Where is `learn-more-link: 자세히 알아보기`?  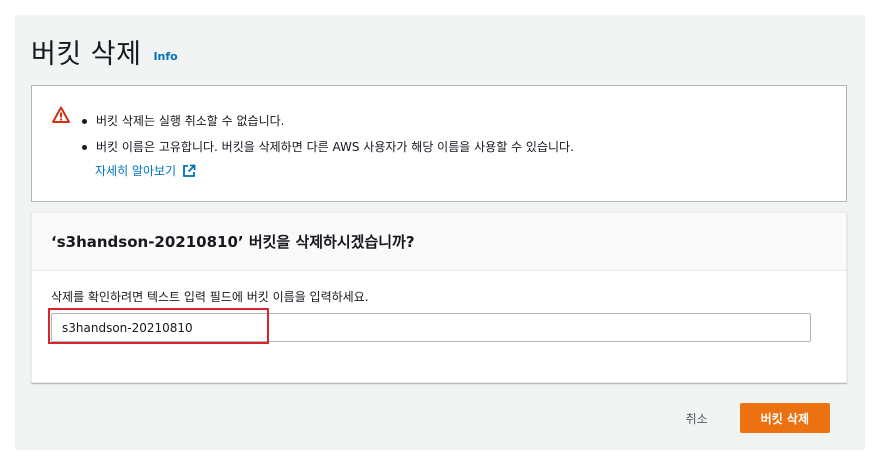
learn-more-link: 자세히 알아보기 is located at coordinates (145, 170).